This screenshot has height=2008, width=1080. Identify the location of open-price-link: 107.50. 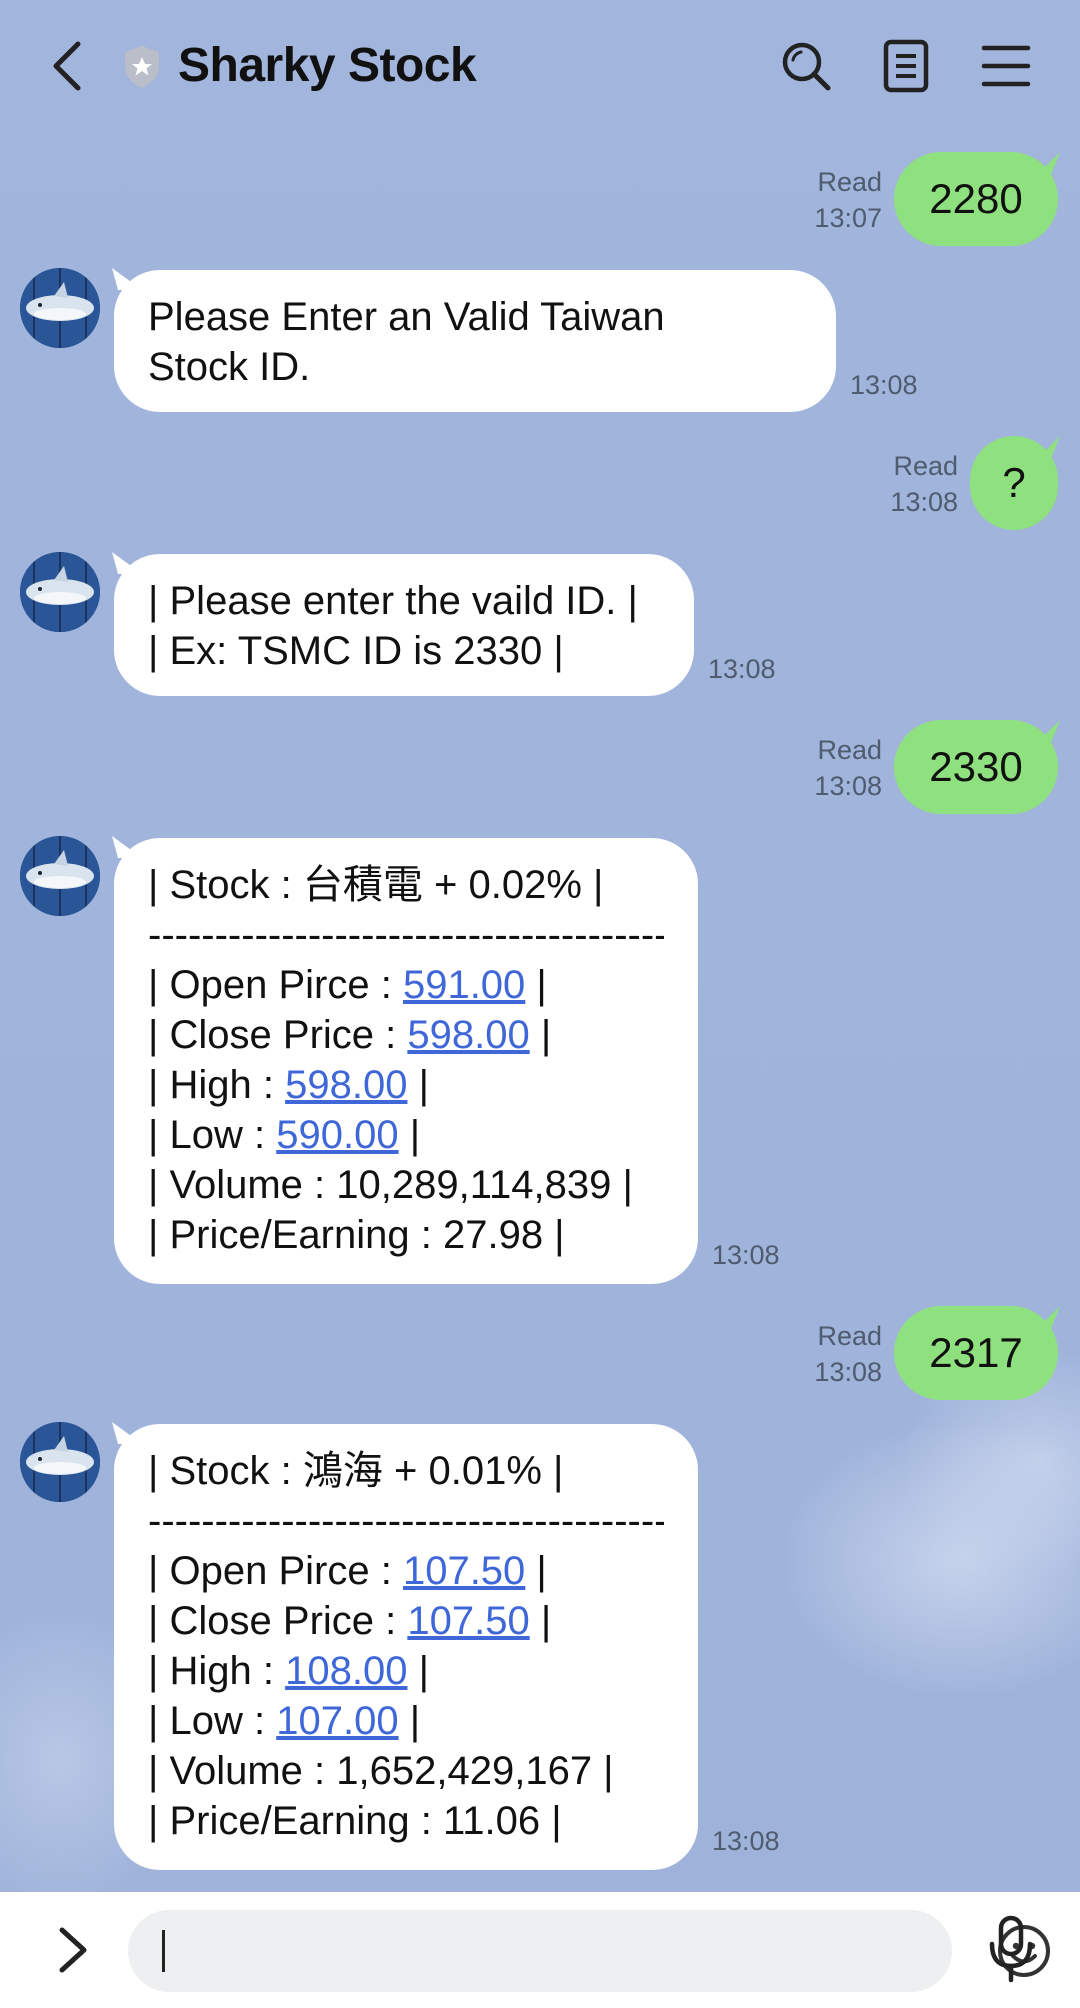
(464, 1571).